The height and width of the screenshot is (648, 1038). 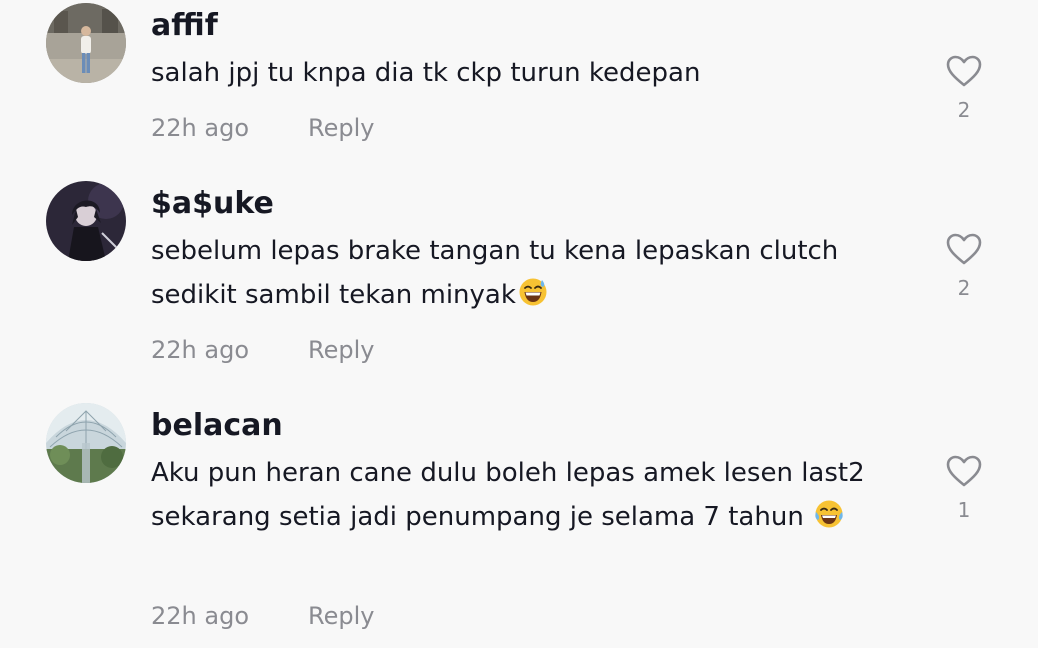 I want to click on anime-character-avatar-icon, so click(x=86, y=221).